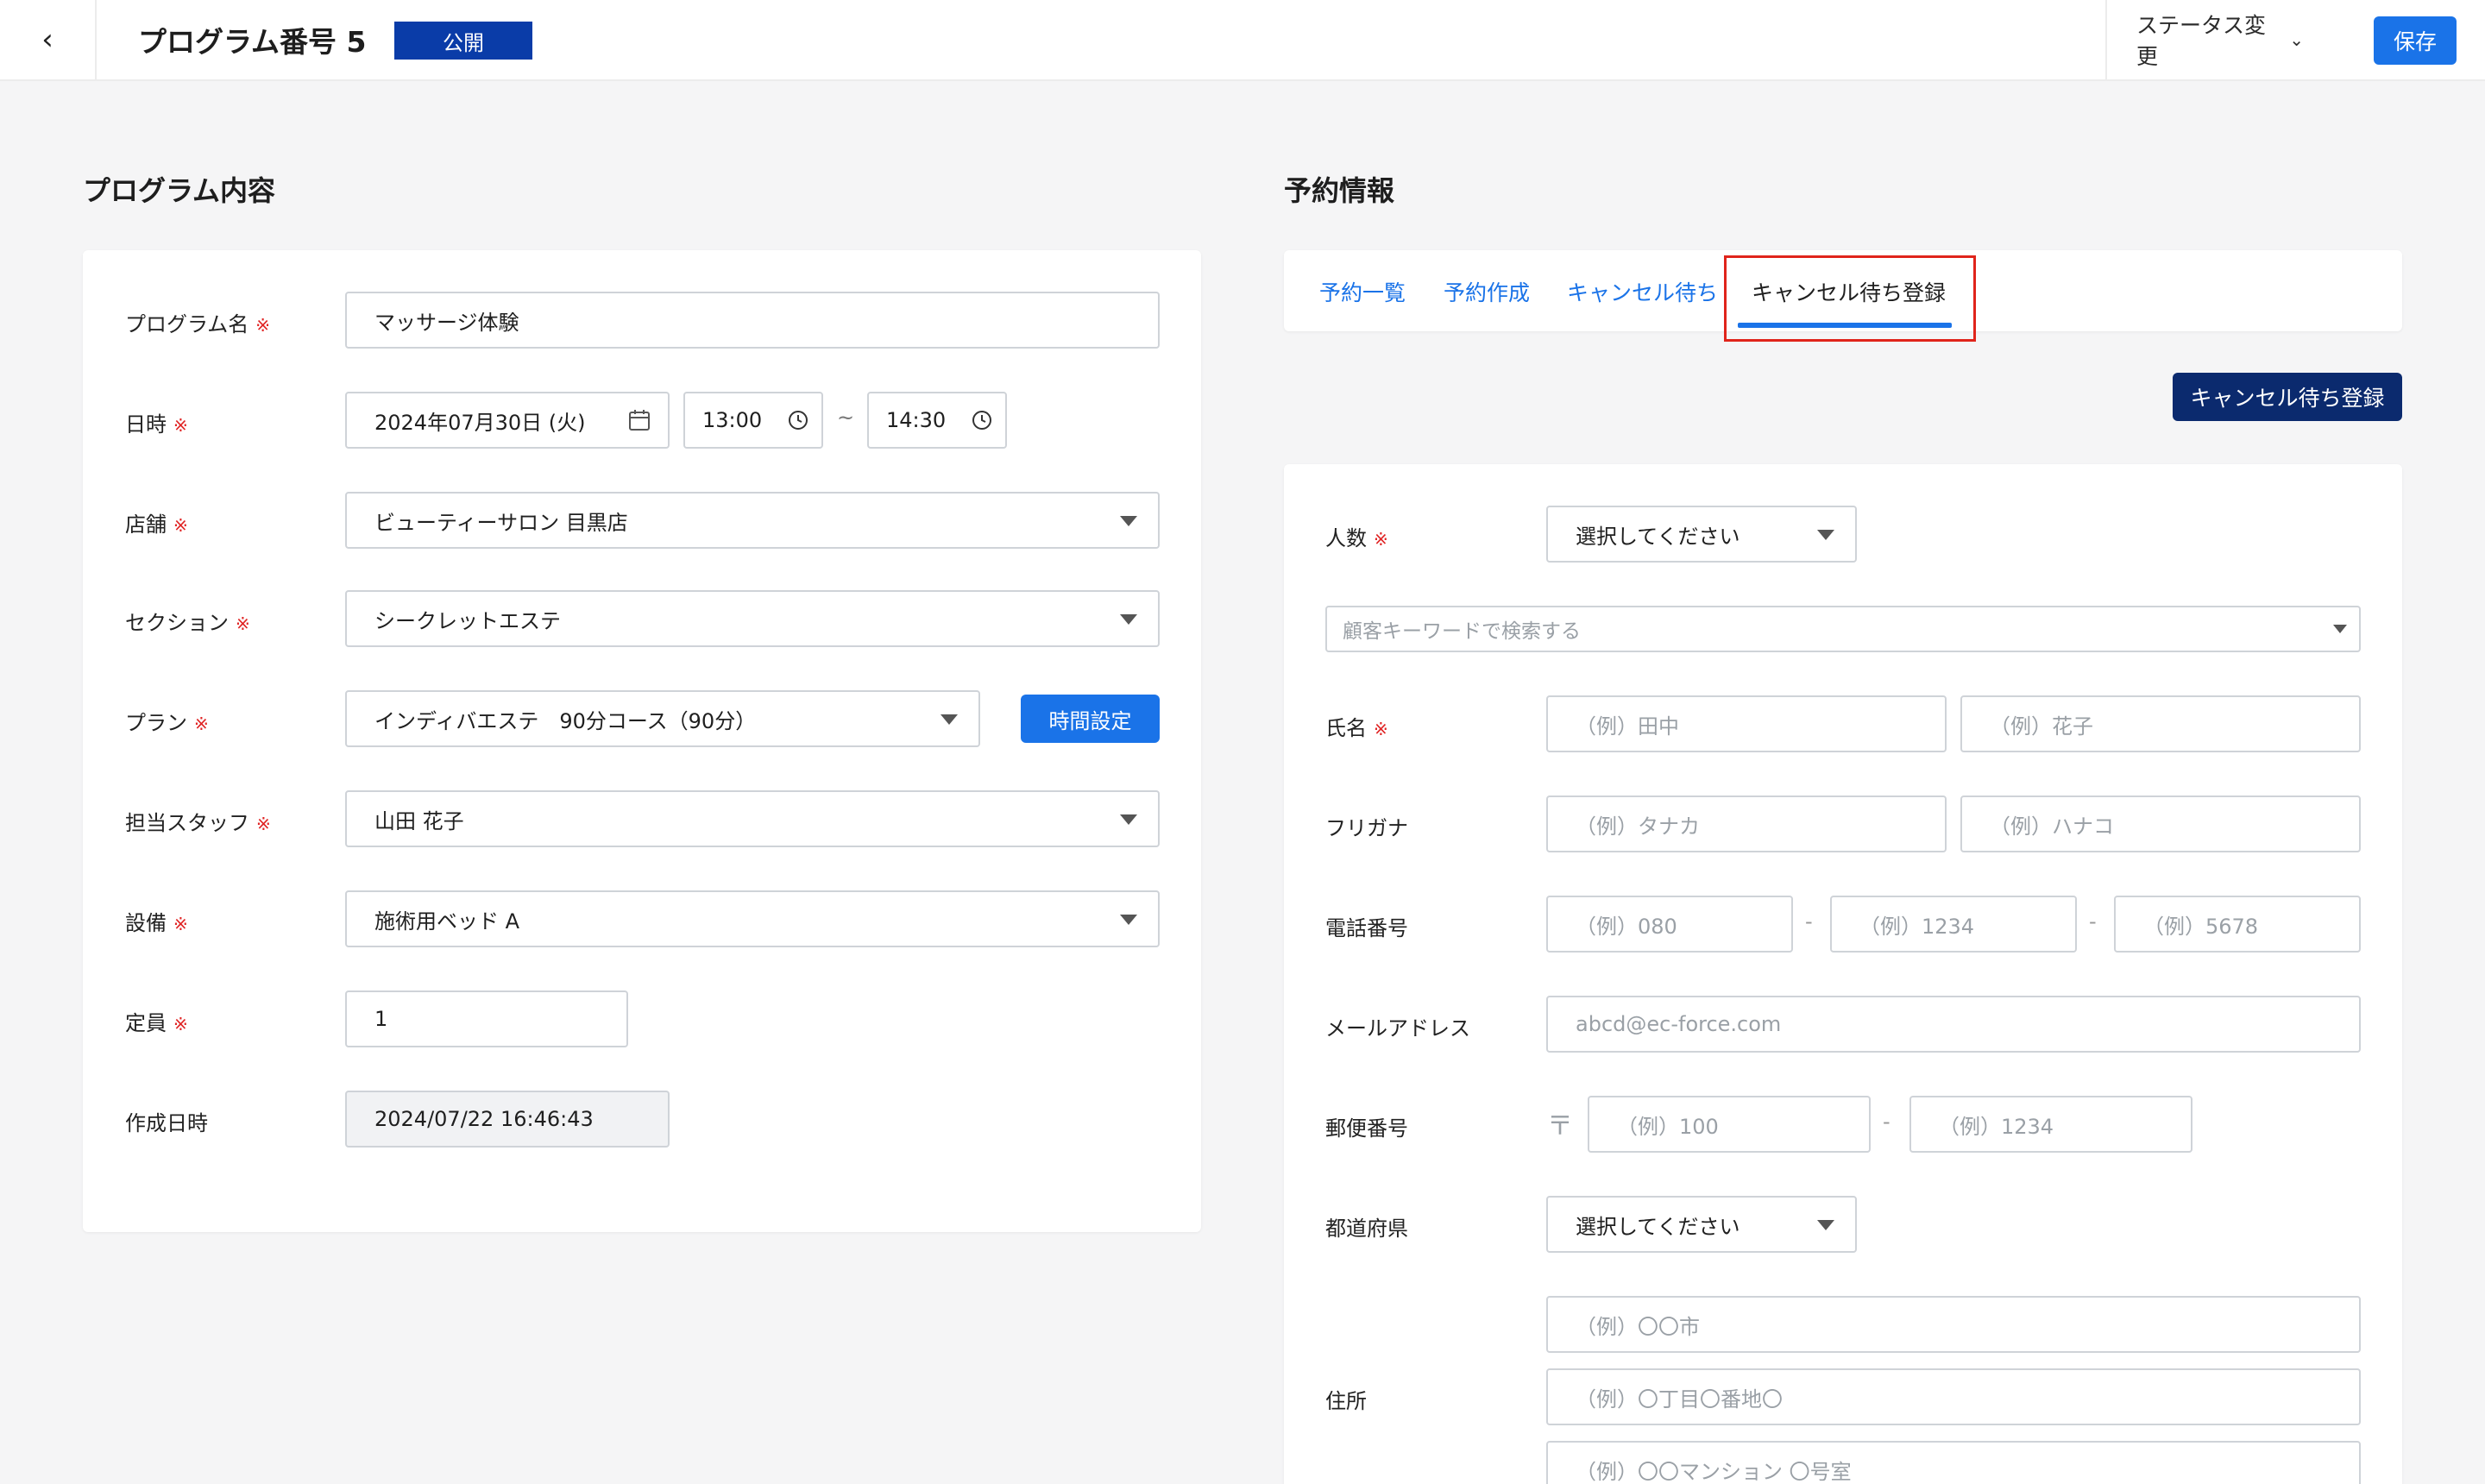 The width and height of the screenshot is (2485, 1484). Describe the element at coordinates (156, 524) in the screenshot. I see `store-label: 店舗 ※` at that location.